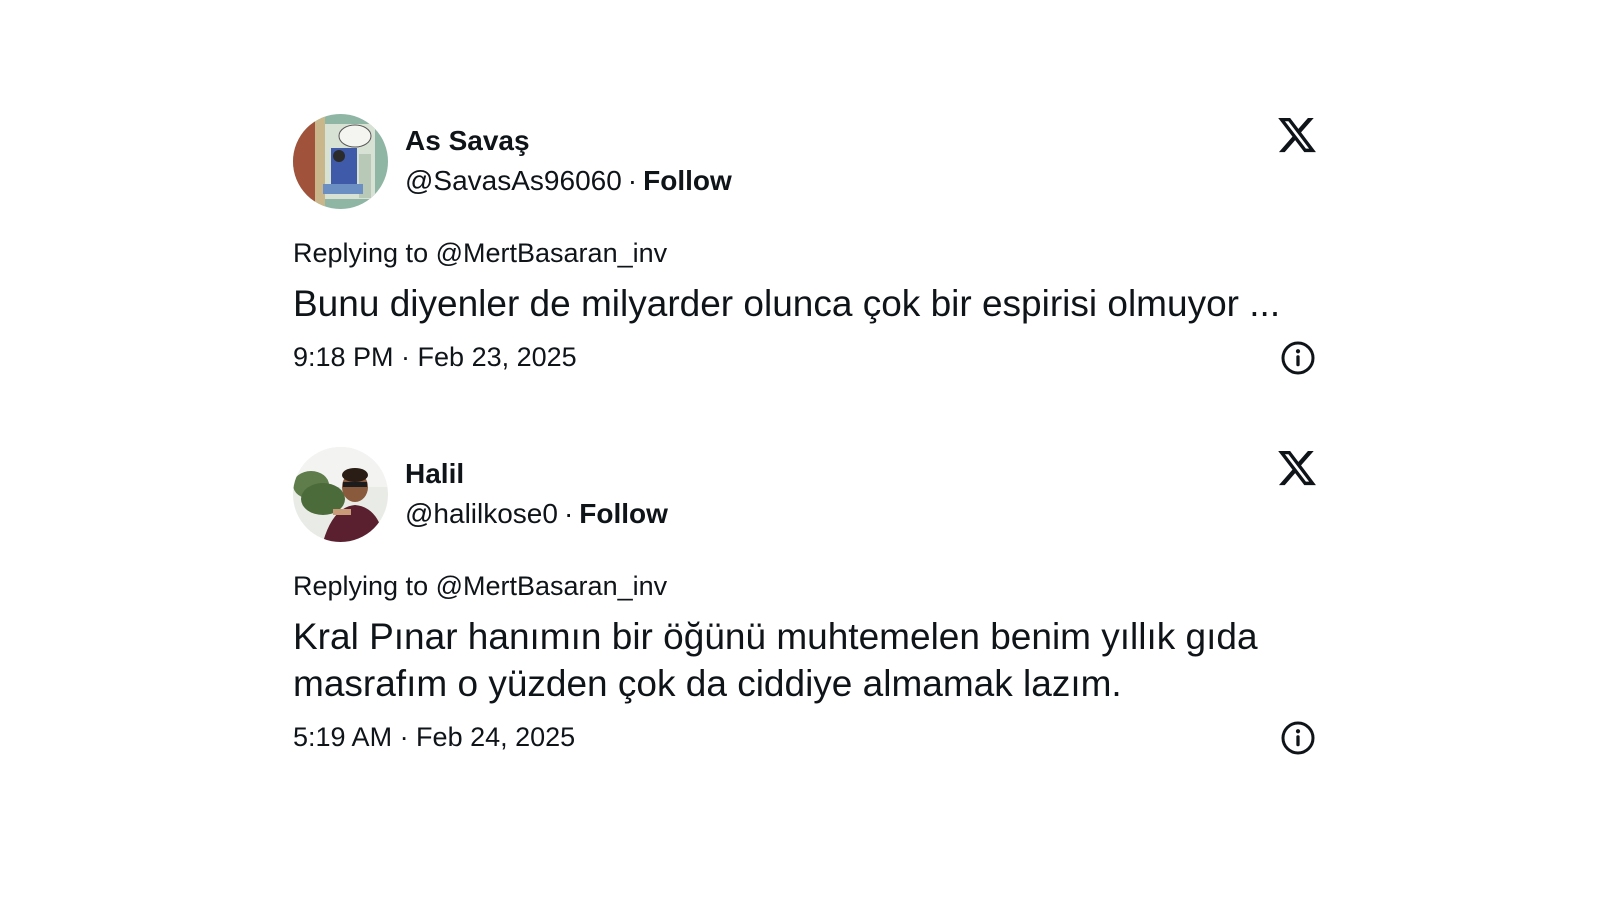 This screenshot has width=1600, height=900. I want to click on display-name: As Savaş, so click(568, 141).